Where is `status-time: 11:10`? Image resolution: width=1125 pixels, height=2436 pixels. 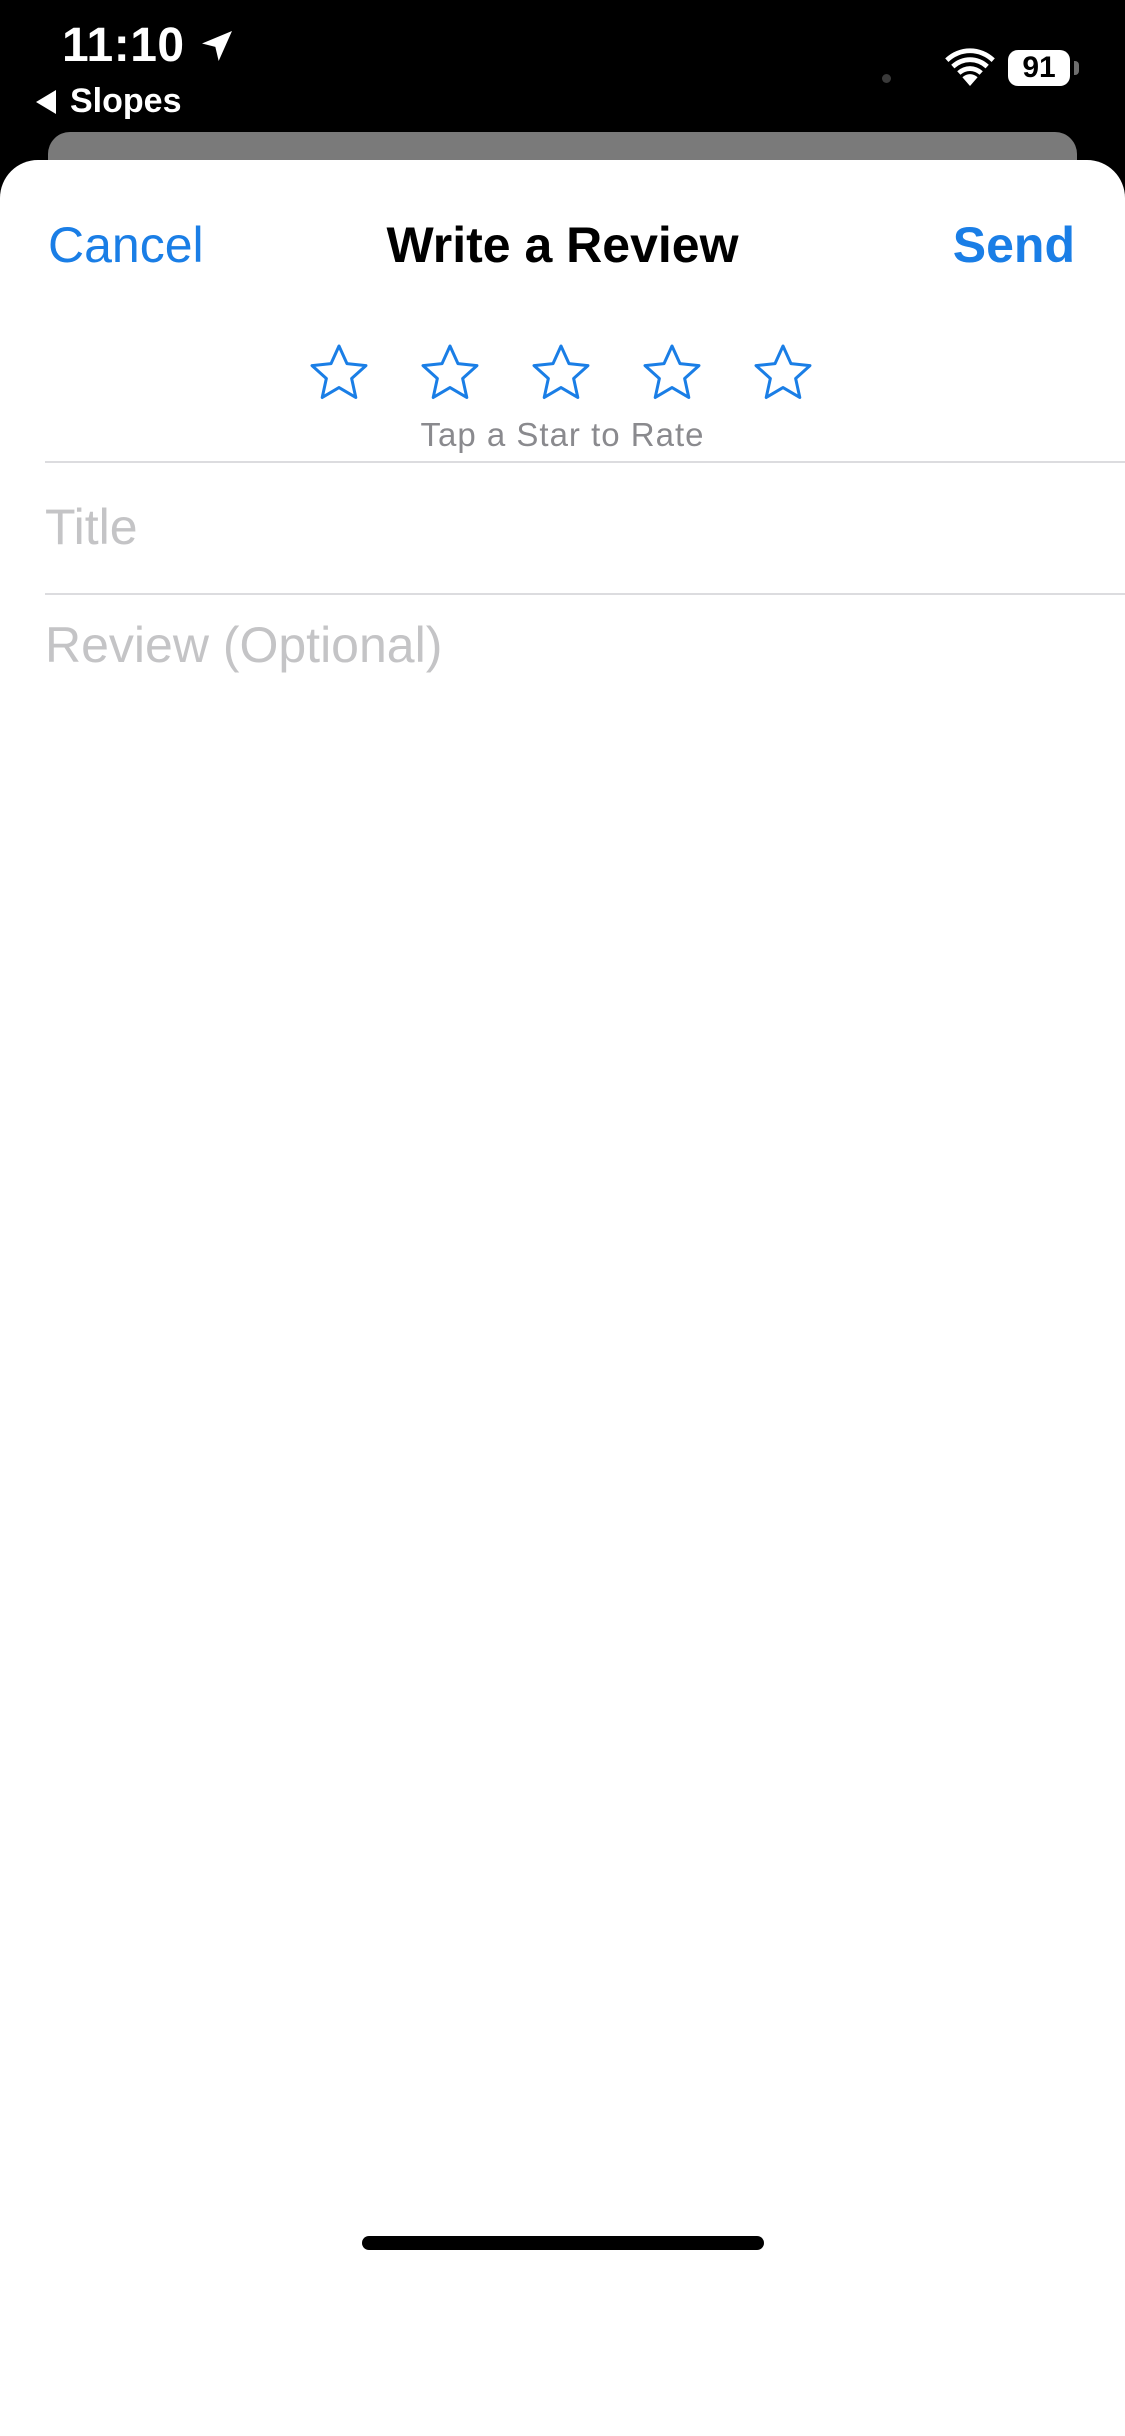
status-time: 11:10 is located at coordinates (149, 45).